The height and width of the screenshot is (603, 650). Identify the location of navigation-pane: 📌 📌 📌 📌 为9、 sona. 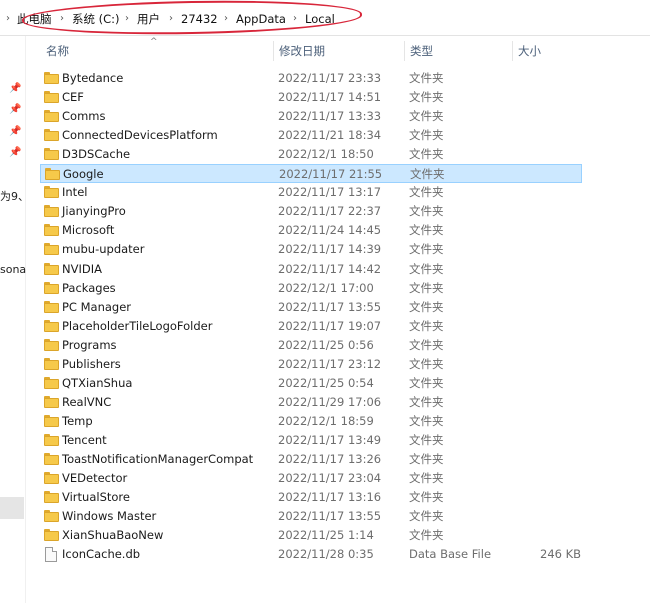
(13, 319).